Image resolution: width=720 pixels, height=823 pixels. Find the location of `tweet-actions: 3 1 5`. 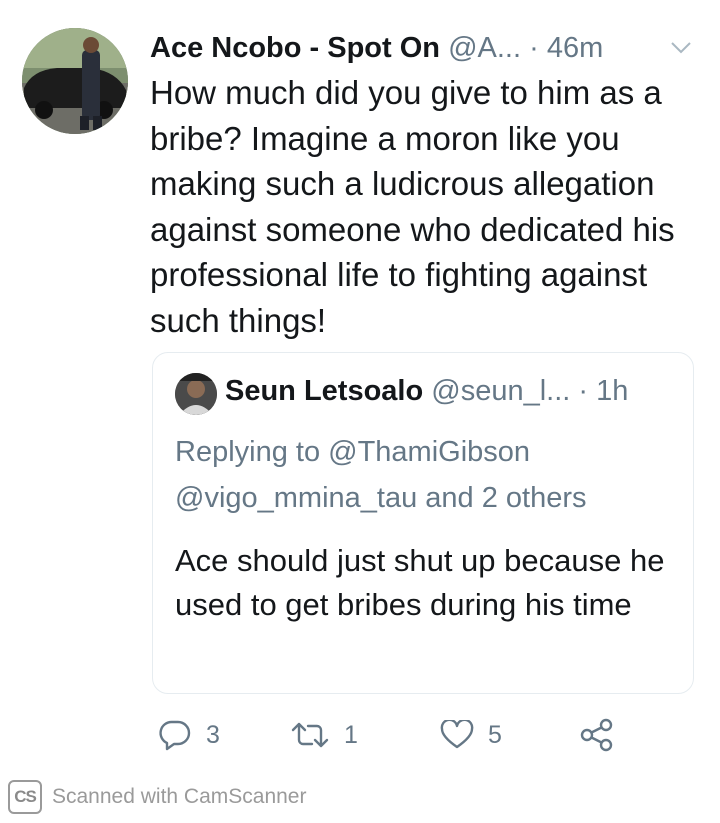

tweet-actions: 3 1 5 is located at coordinates (410, 735).